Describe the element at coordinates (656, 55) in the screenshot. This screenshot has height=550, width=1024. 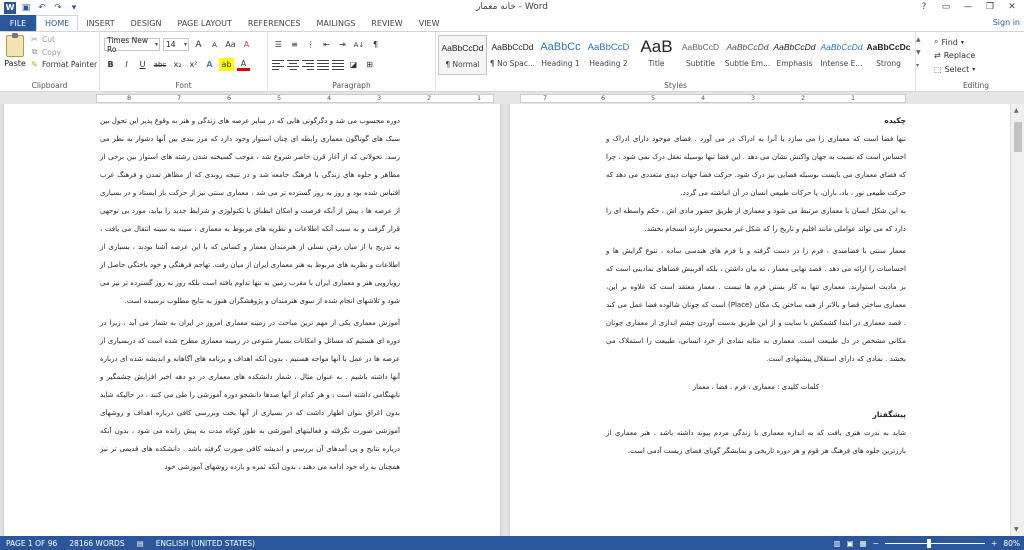
I see `style-title: AaB Title` at that location.